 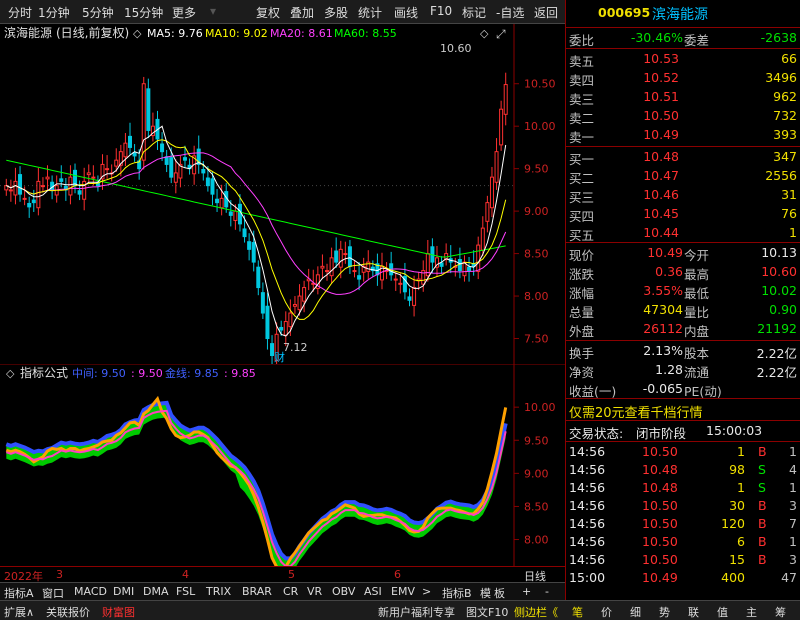 What do you see at coordinates (500, 34) in the screenshot?
I see `expand-icon: ⤢` at bounding box center [500, 34].